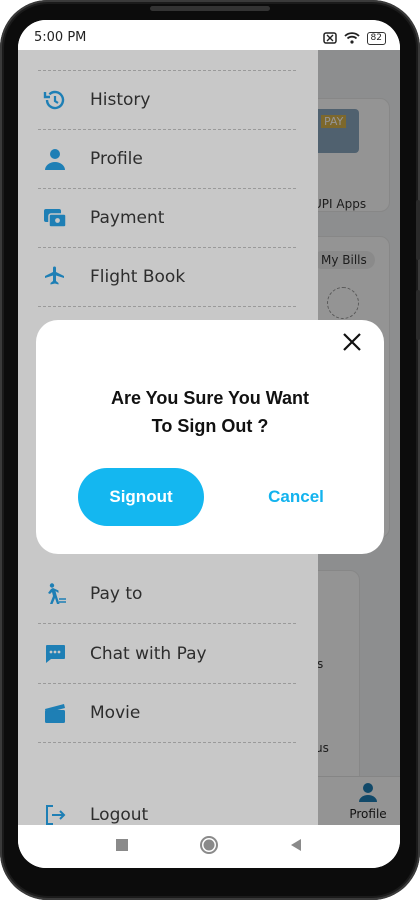 The height and width of the screenshot is (900, 420). Describe the element at coordinates (329, 38) in the screenshot. I see `sim-icon` at that location.